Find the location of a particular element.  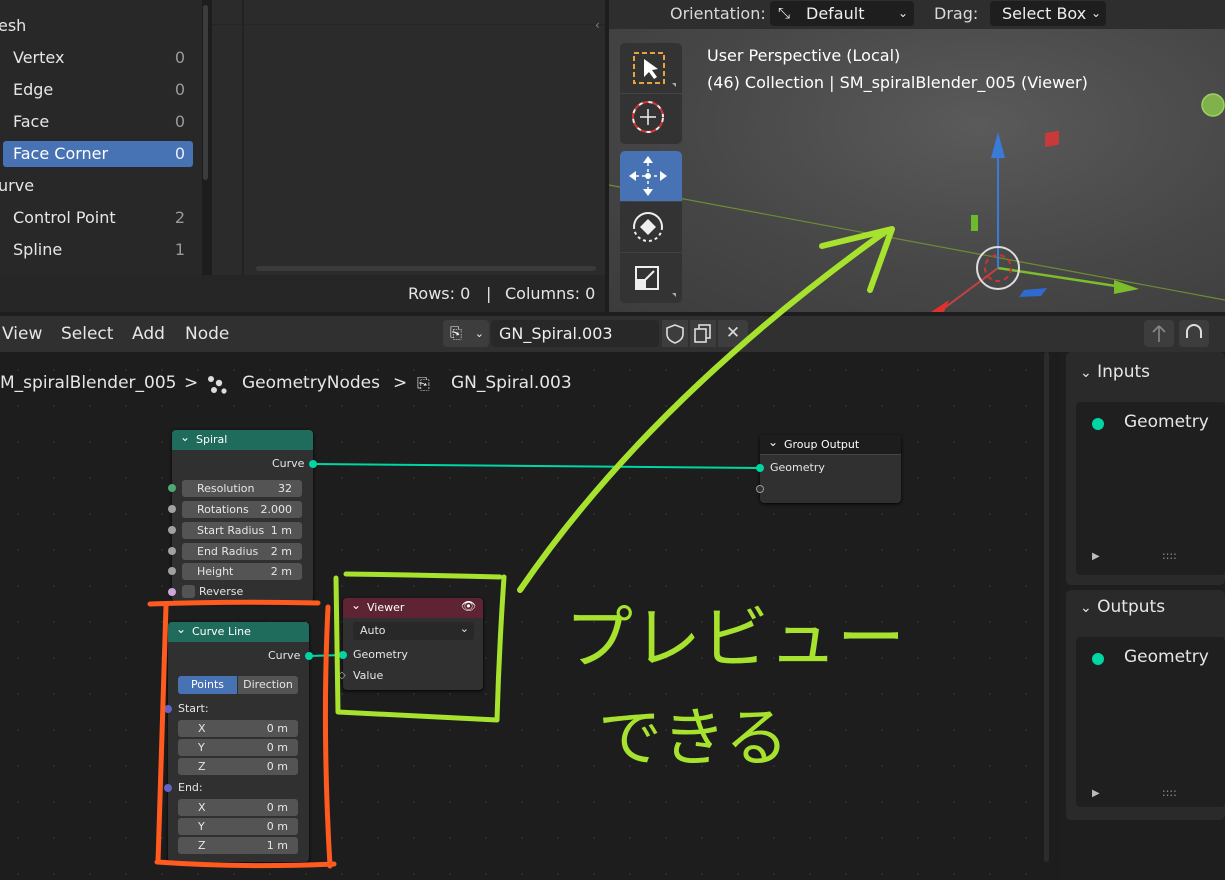

height-field: Height 2 m is located at coordinates (242, 571).